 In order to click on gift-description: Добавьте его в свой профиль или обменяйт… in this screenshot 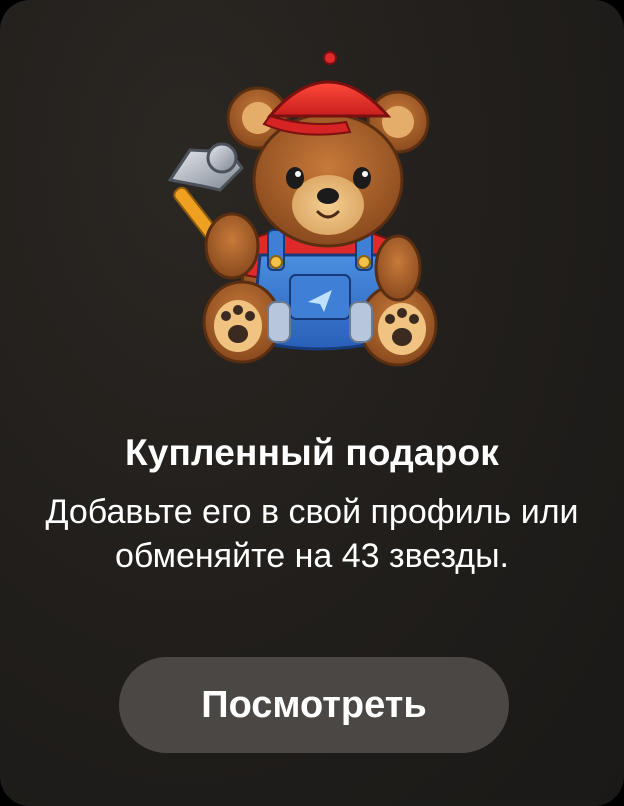, I will do `click(312, 534)`.